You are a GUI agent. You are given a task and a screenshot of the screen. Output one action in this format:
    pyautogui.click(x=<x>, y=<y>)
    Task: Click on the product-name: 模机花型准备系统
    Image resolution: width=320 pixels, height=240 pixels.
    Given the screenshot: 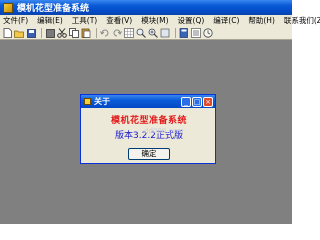 What is the action you would take?
    pyautogui.click(x=148, y=121)
    